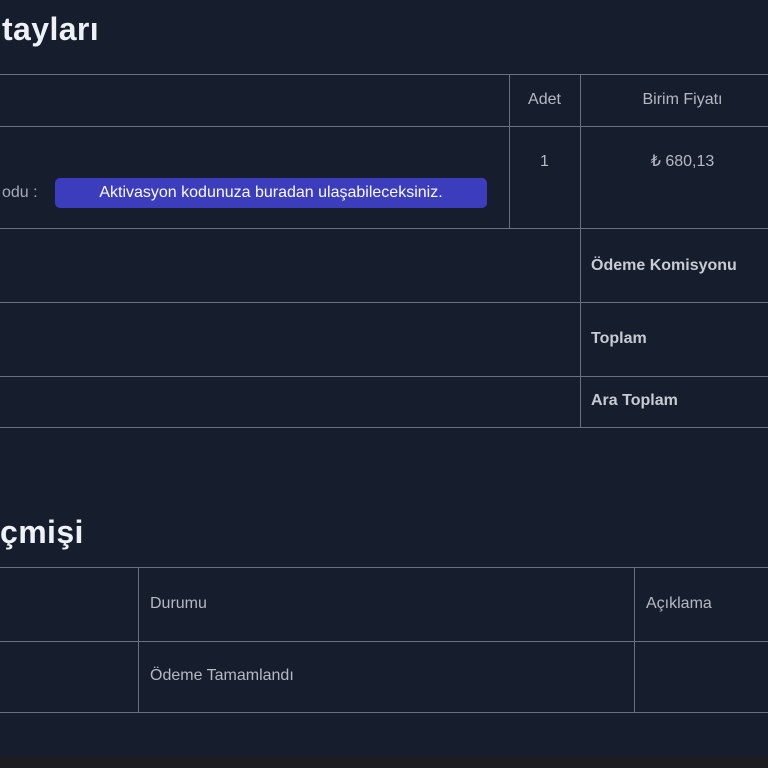 The image size is (768, 768). Describe the element at coordinates (384, 641) in the screenshot. I see `history-table-border-header-bottom` at that location.